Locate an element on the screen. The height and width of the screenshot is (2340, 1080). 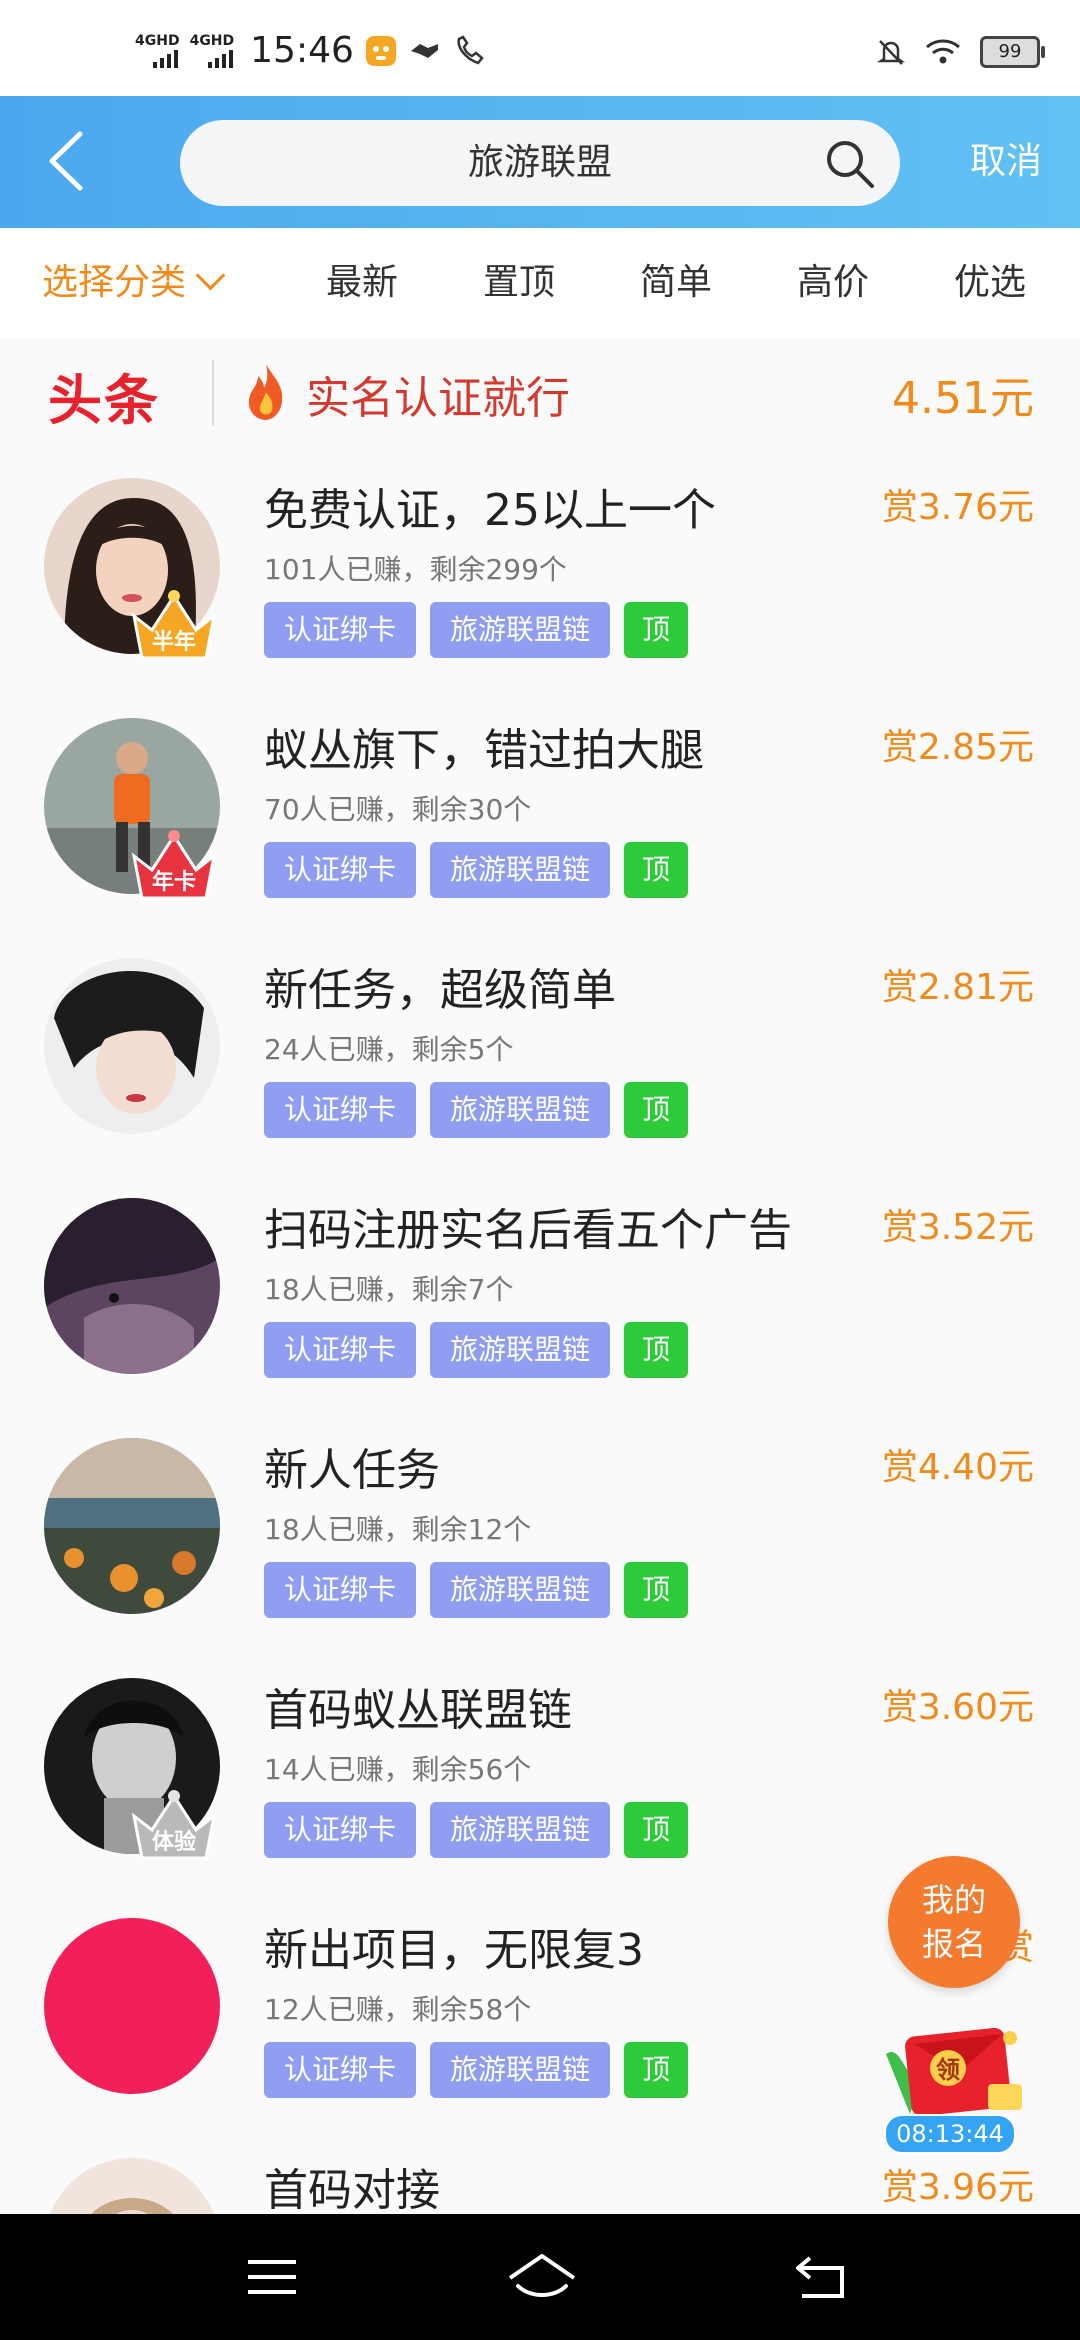
task-reward: 赏2.81元 is located at coordinates (957, 987).